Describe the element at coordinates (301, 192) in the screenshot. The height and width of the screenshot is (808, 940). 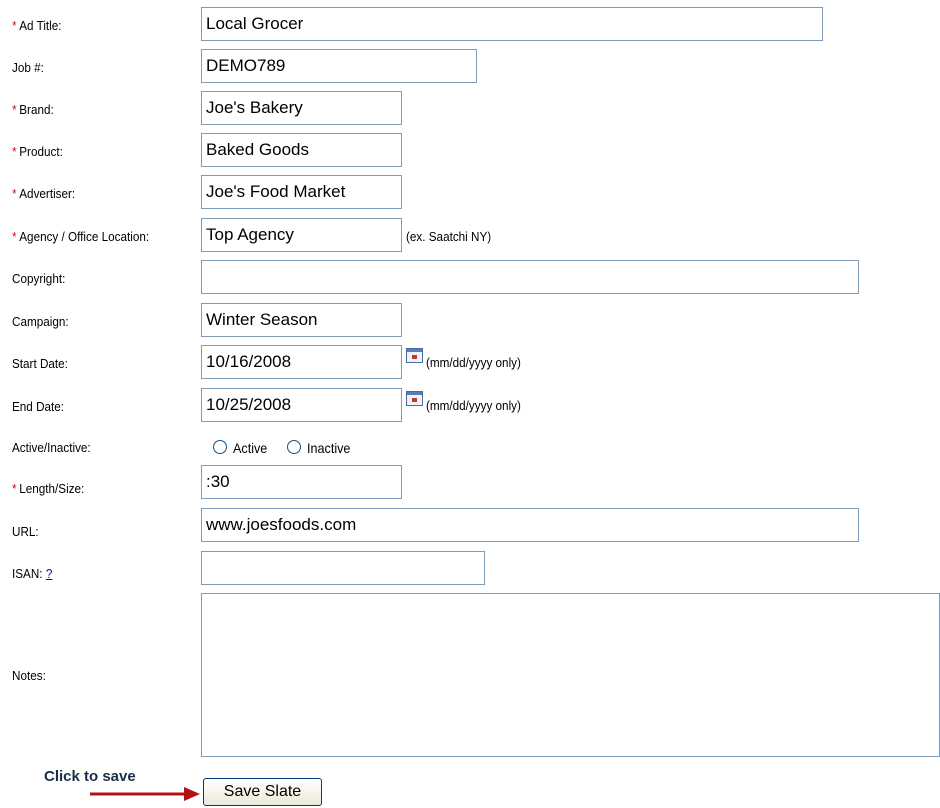
I see `advertiser-input` at that location.